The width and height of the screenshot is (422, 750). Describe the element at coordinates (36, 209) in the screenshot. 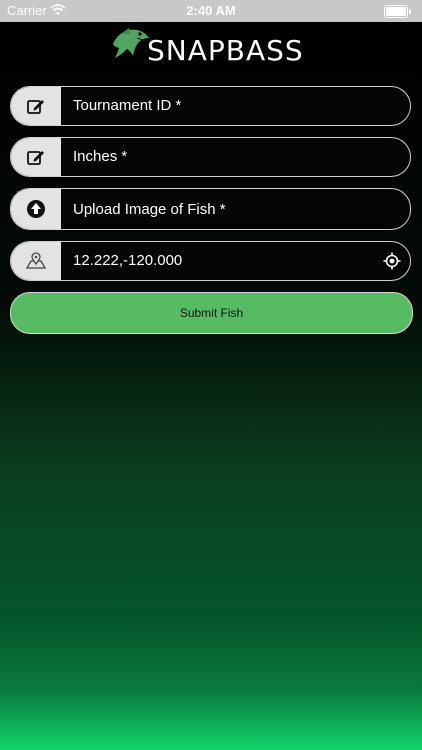

I see `upload-icon` at that location.